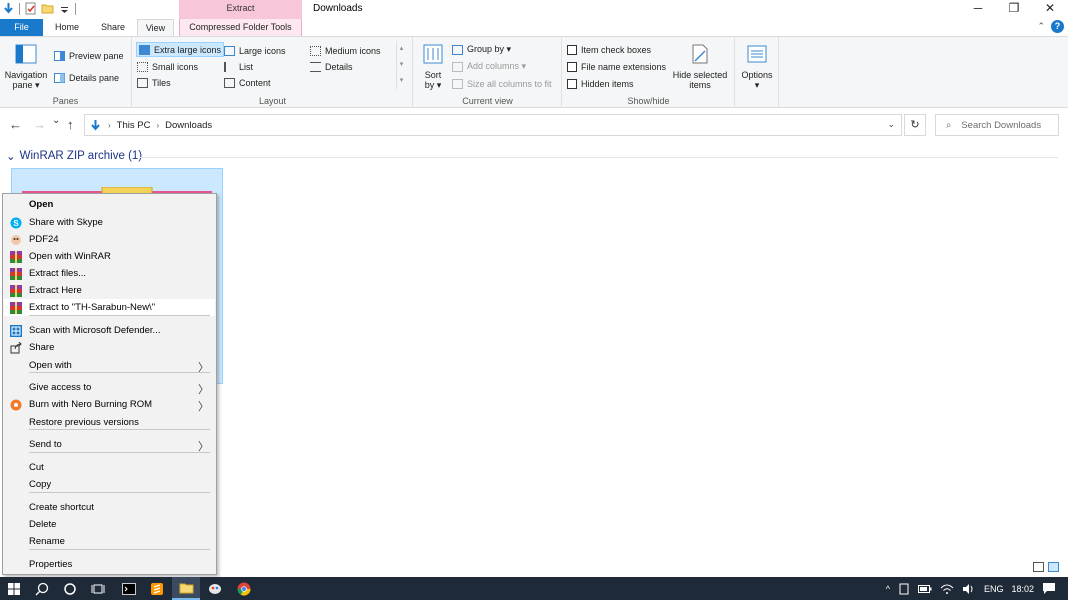  Describe the element at coordinates (74, 156) in the screenshot. I see `file-group-header: ⌄ WinRAR ZIP archive (1)` at that location.